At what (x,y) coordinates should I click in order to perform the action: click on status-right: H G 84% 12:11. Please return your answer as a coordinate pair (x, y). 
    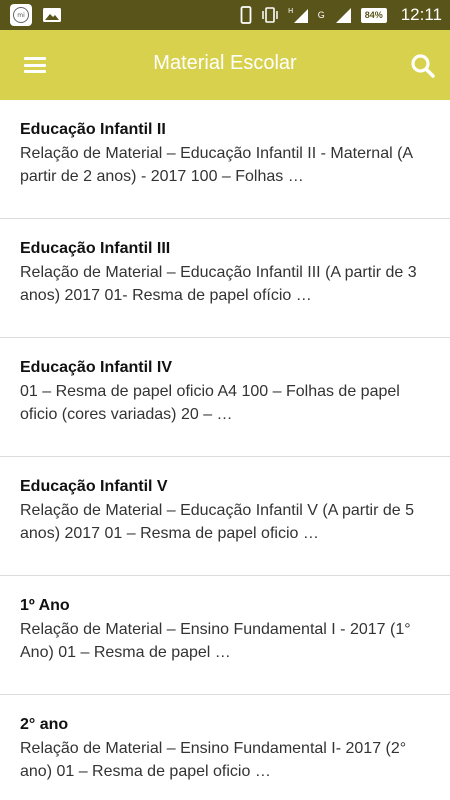
    Looking at the image, I should click on (341, 15).